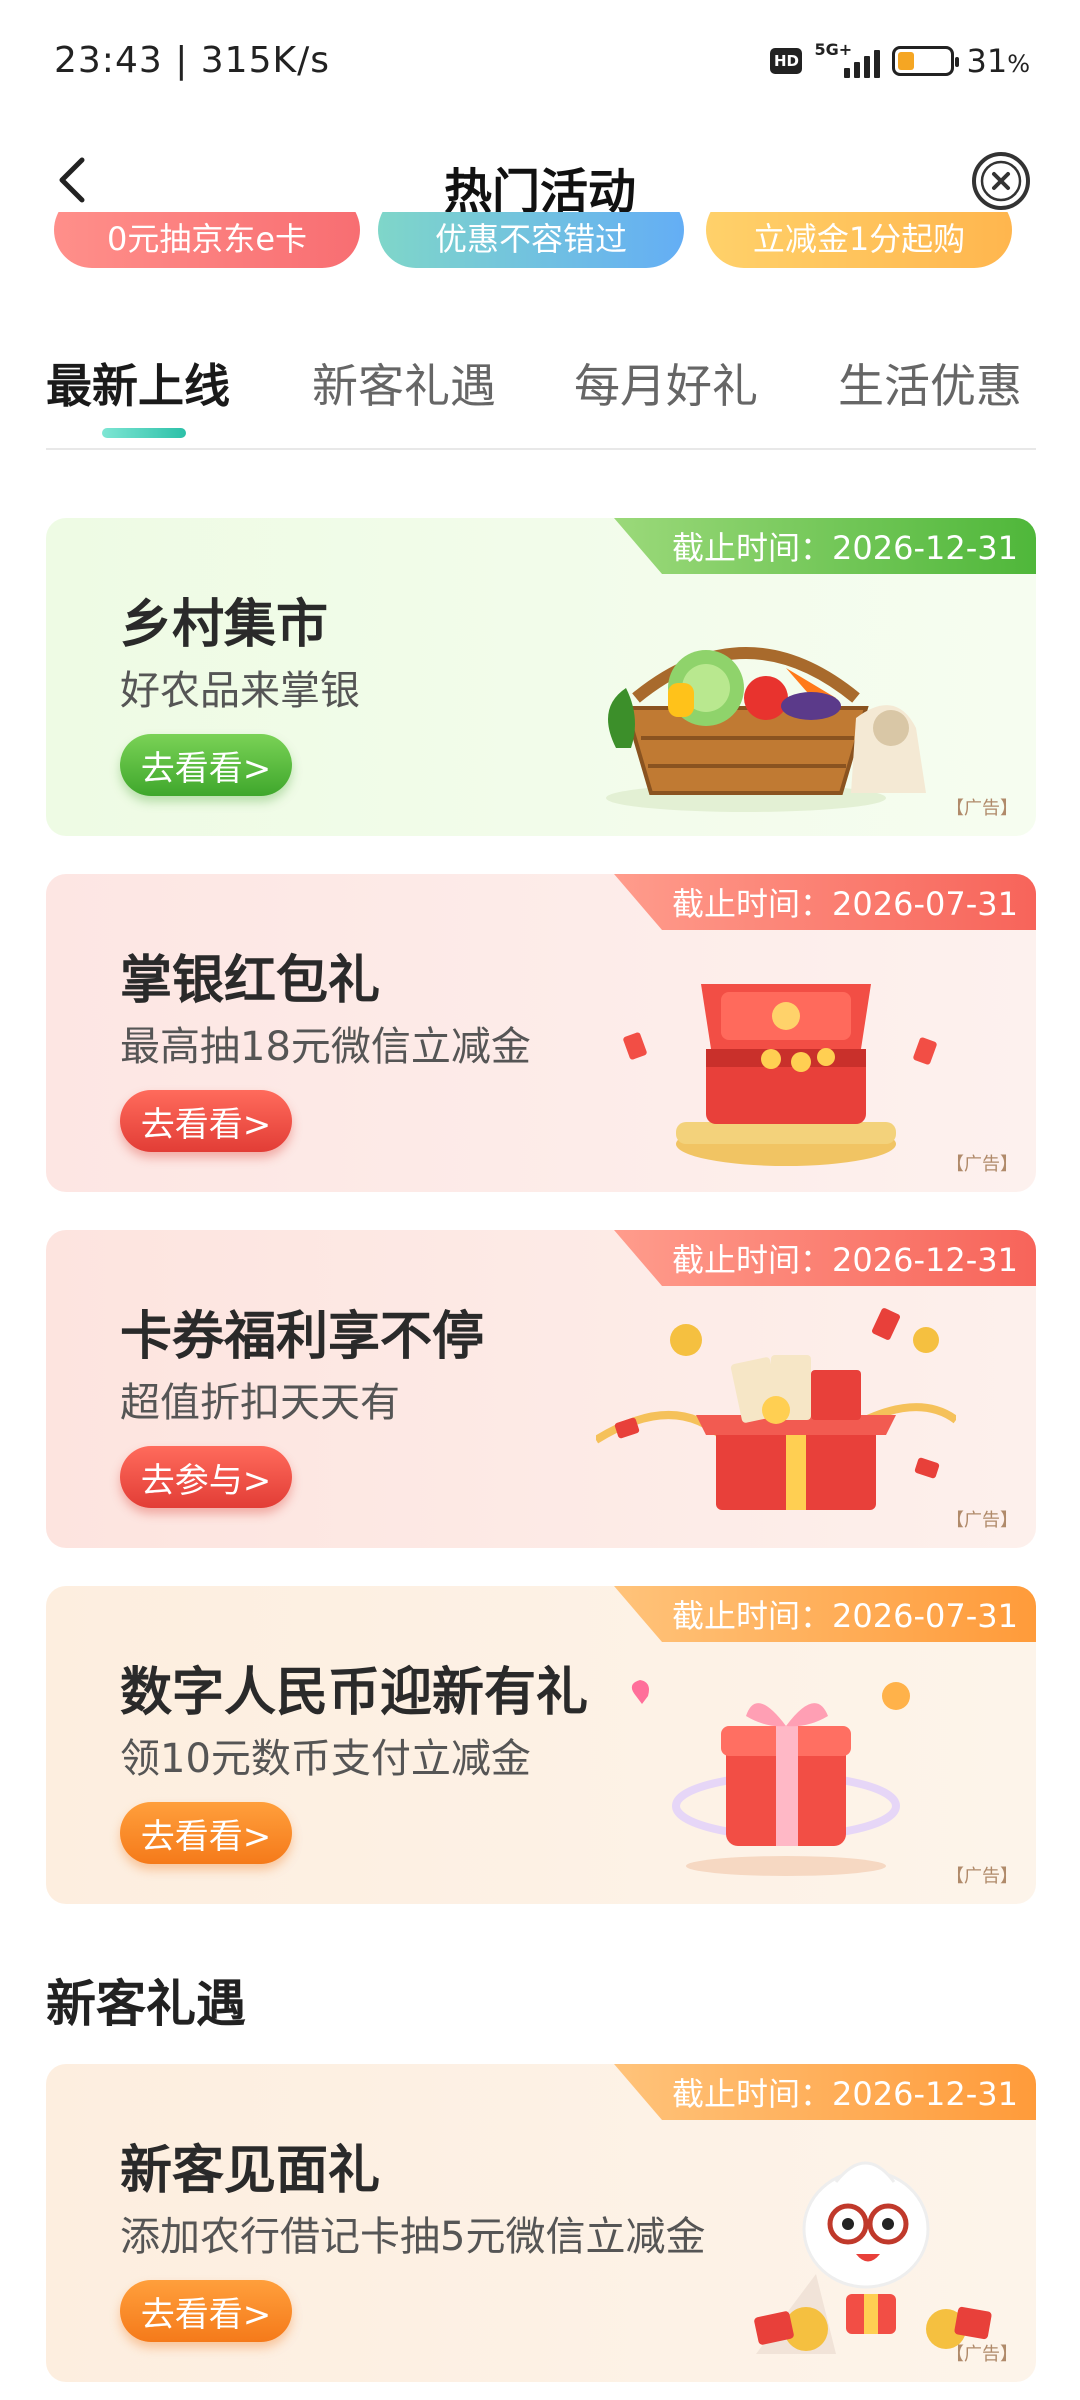 The height and width of the screenshot is (2400, 1080). I want to click on close-circle-icon, so click(1001, 181).